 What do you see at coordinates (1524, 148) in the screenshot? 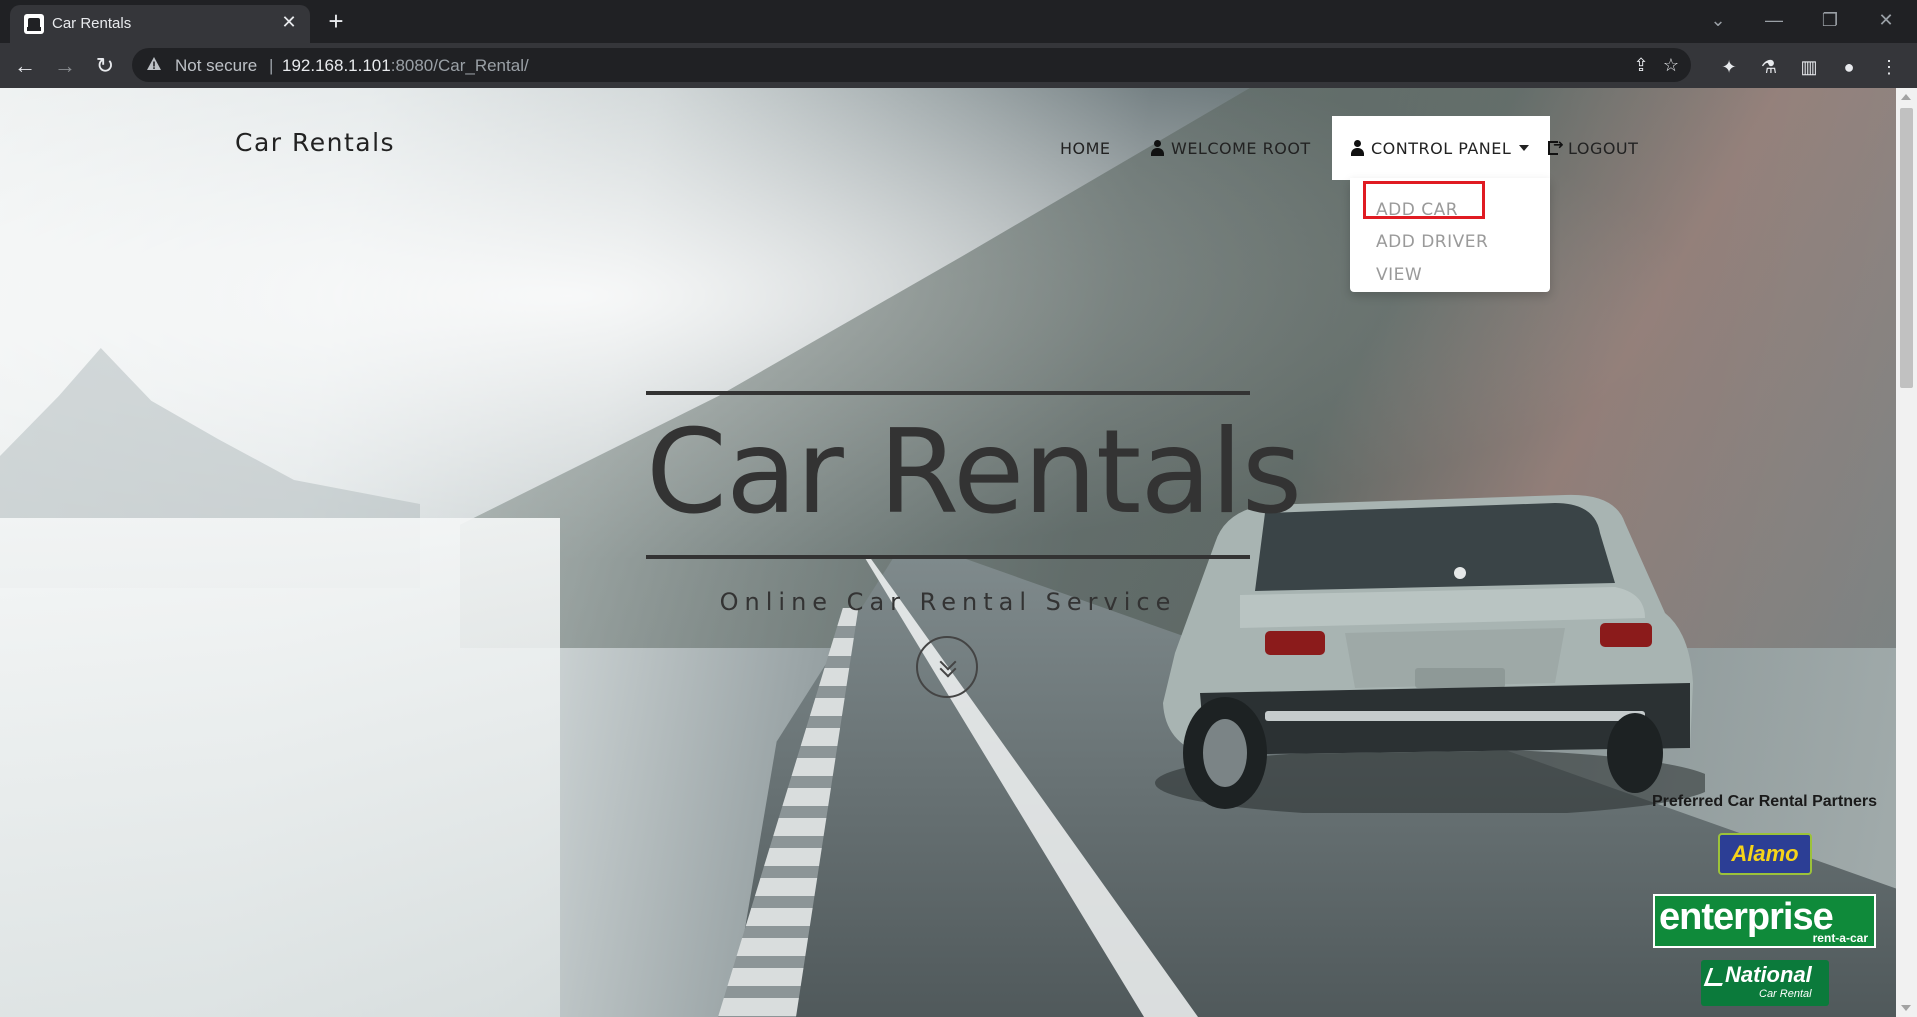
I see `caret-down-icon` at bounding box center [1524, 148].